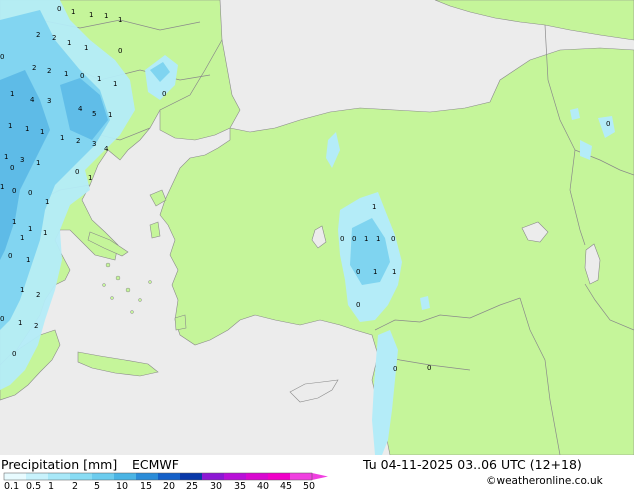 This screenshot has width=634, height=494. Describe the element at coordinates (51, 485) in the screenshot. I see `legend-tick: 1` at that location.